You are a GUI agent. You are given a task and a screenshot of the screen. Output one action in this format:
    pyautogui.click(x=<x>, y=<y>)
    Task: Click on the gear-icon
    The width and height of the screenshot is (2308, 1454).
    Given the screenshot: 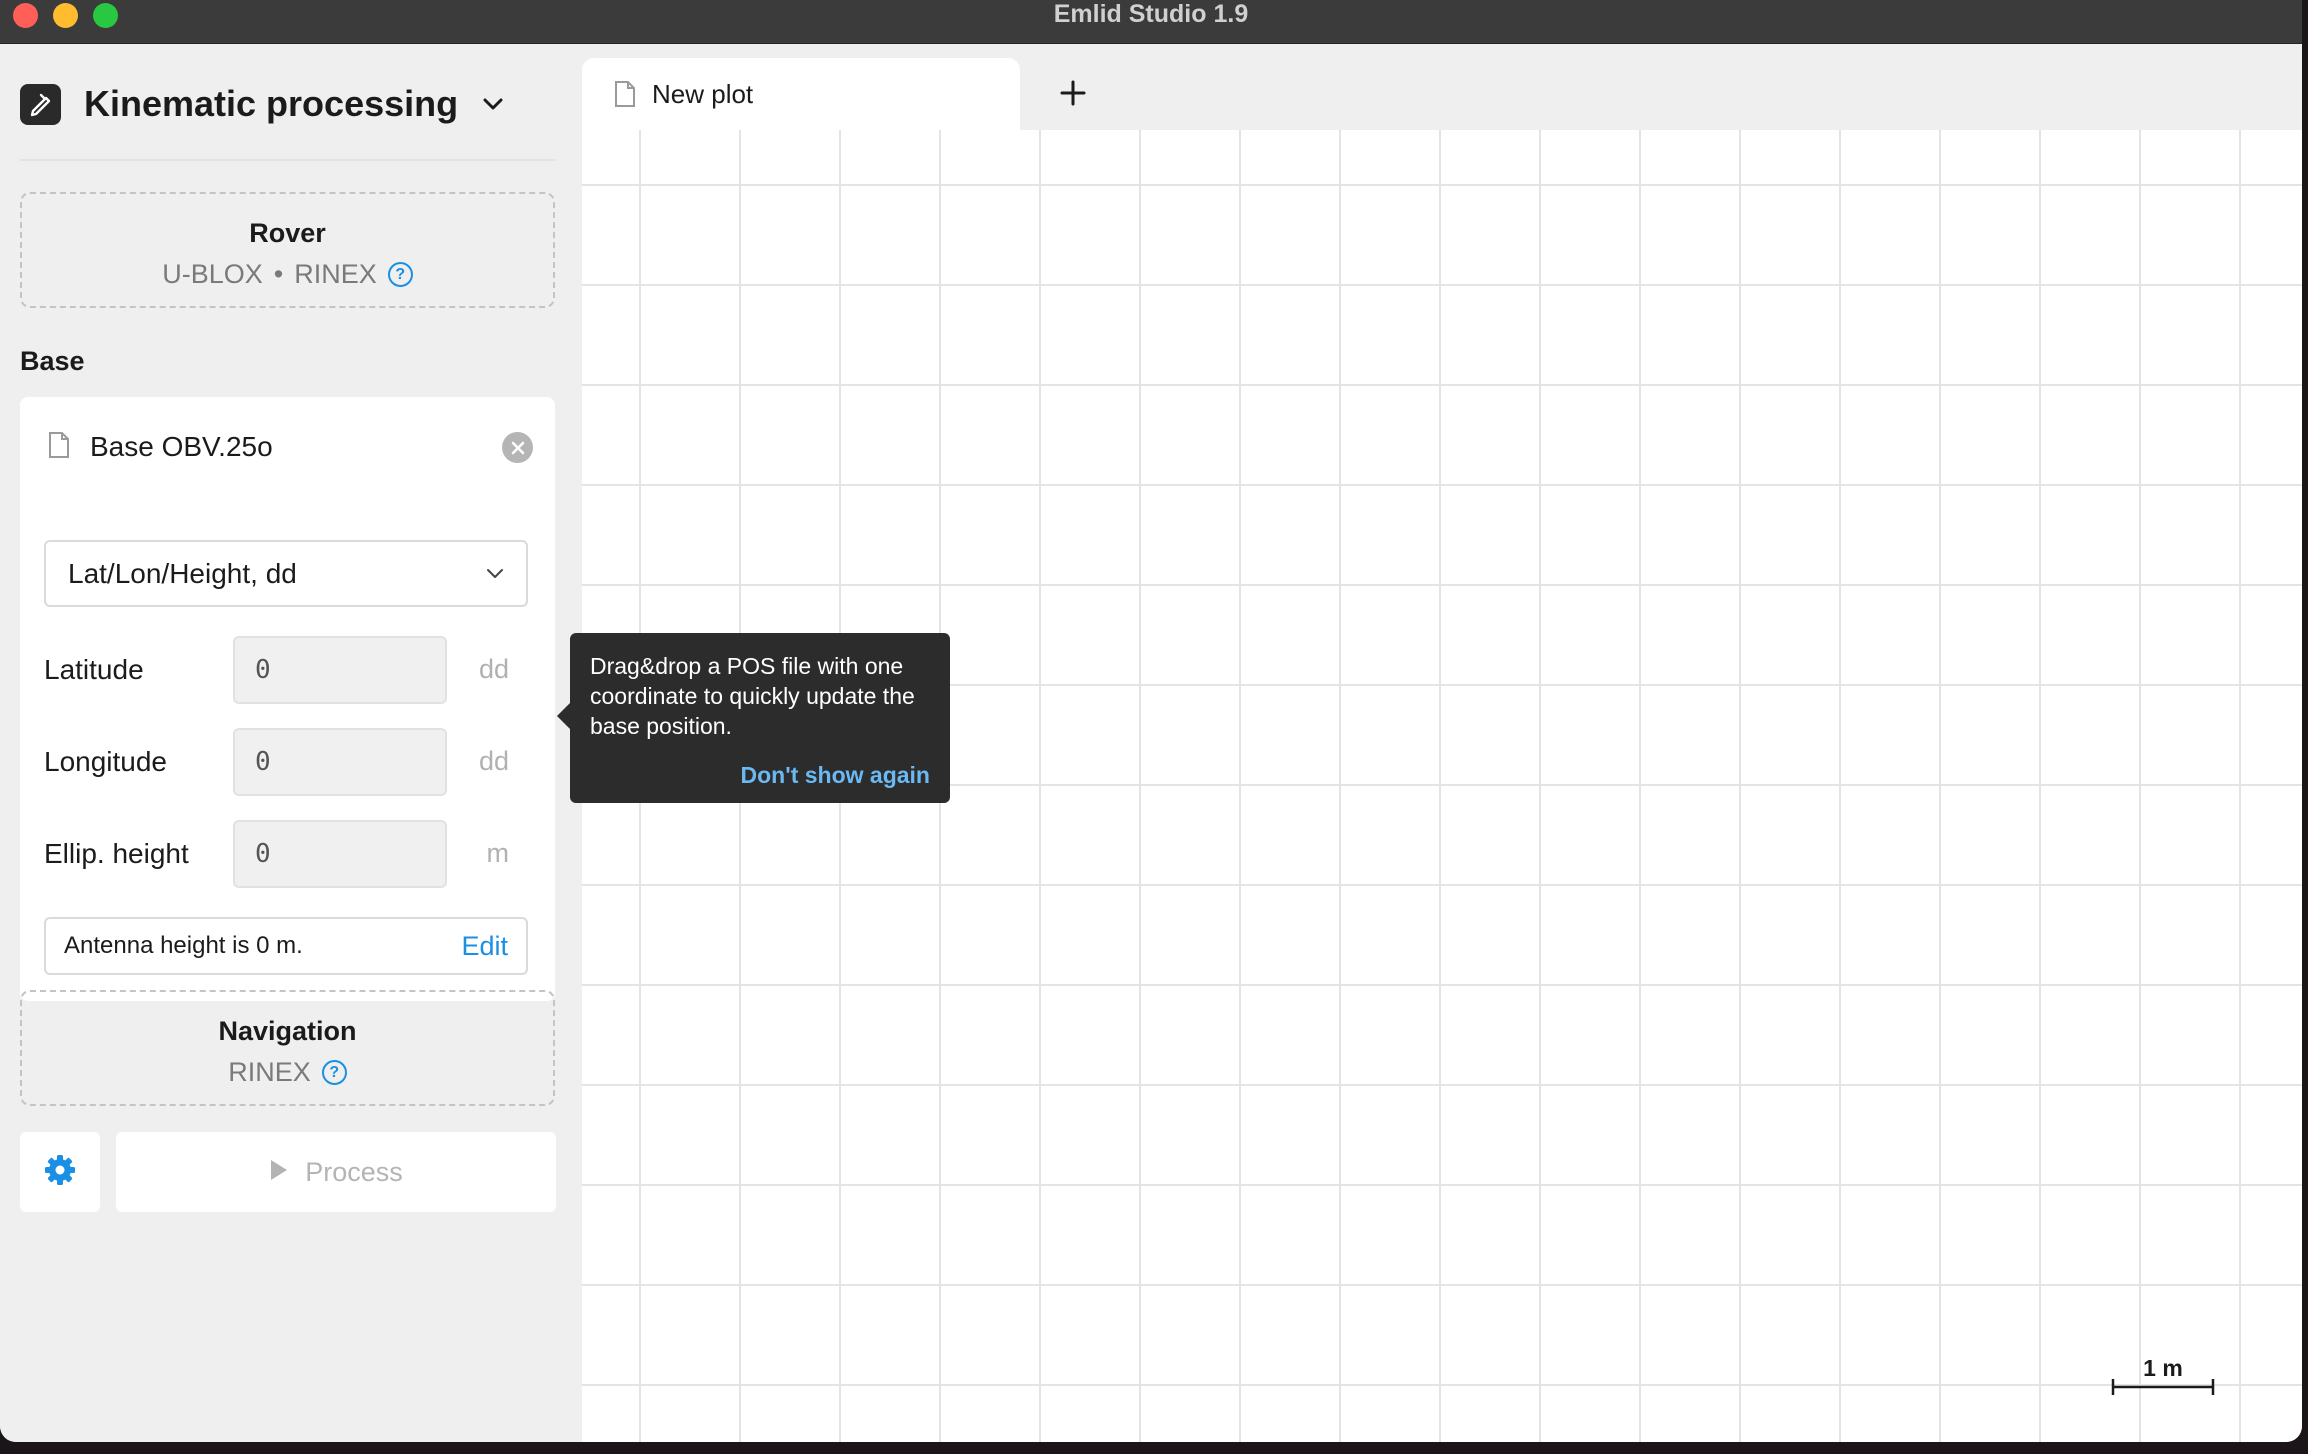 What is the action you would take?
    pyautogui.click(x=60, y=1172)
    